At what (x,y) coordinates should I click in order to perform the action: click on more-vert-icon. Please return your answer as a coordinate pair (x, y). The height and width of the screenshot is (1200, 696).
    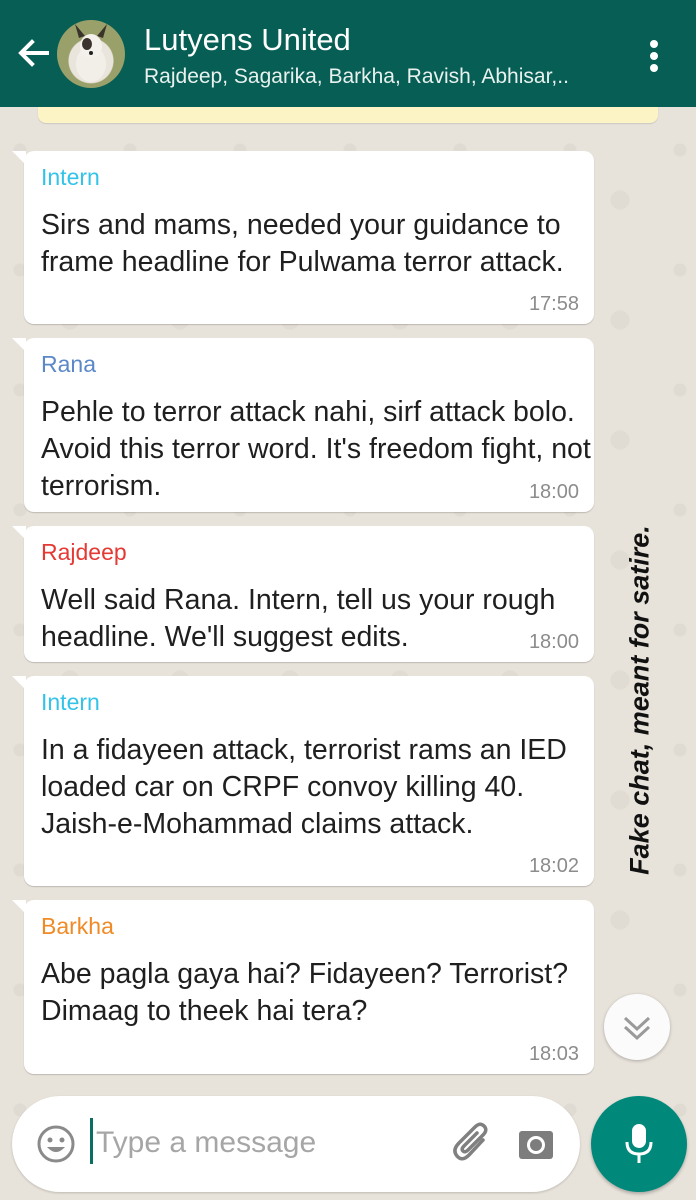
    Looking at the image, I should click on (654, 56).